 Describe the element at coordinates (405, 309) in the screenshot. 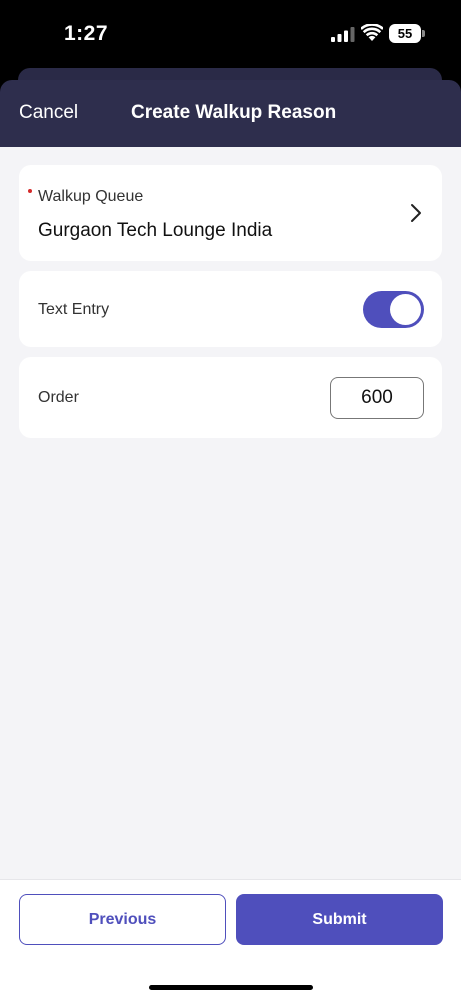

I see `toggle-knob` at that location.